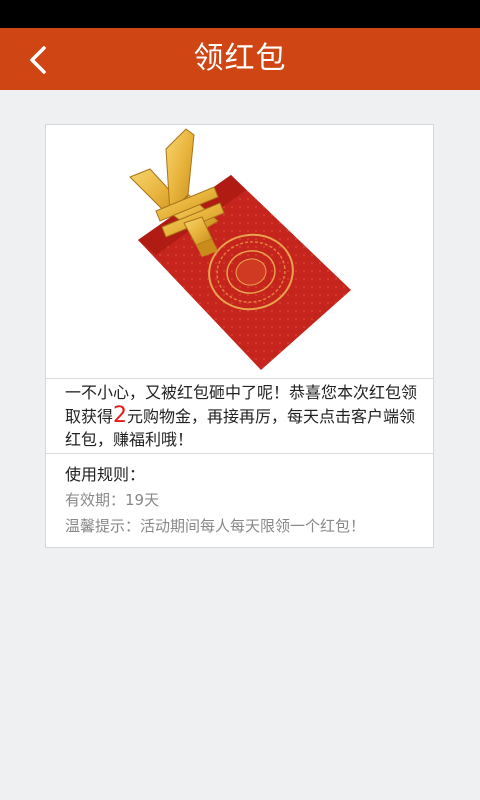 The width and height of the screenshot is (480, 800). What do you see at coordinates (120, 415) in the screenshot?
I see `reward-amount: 2` at bounding box center [120, 415].